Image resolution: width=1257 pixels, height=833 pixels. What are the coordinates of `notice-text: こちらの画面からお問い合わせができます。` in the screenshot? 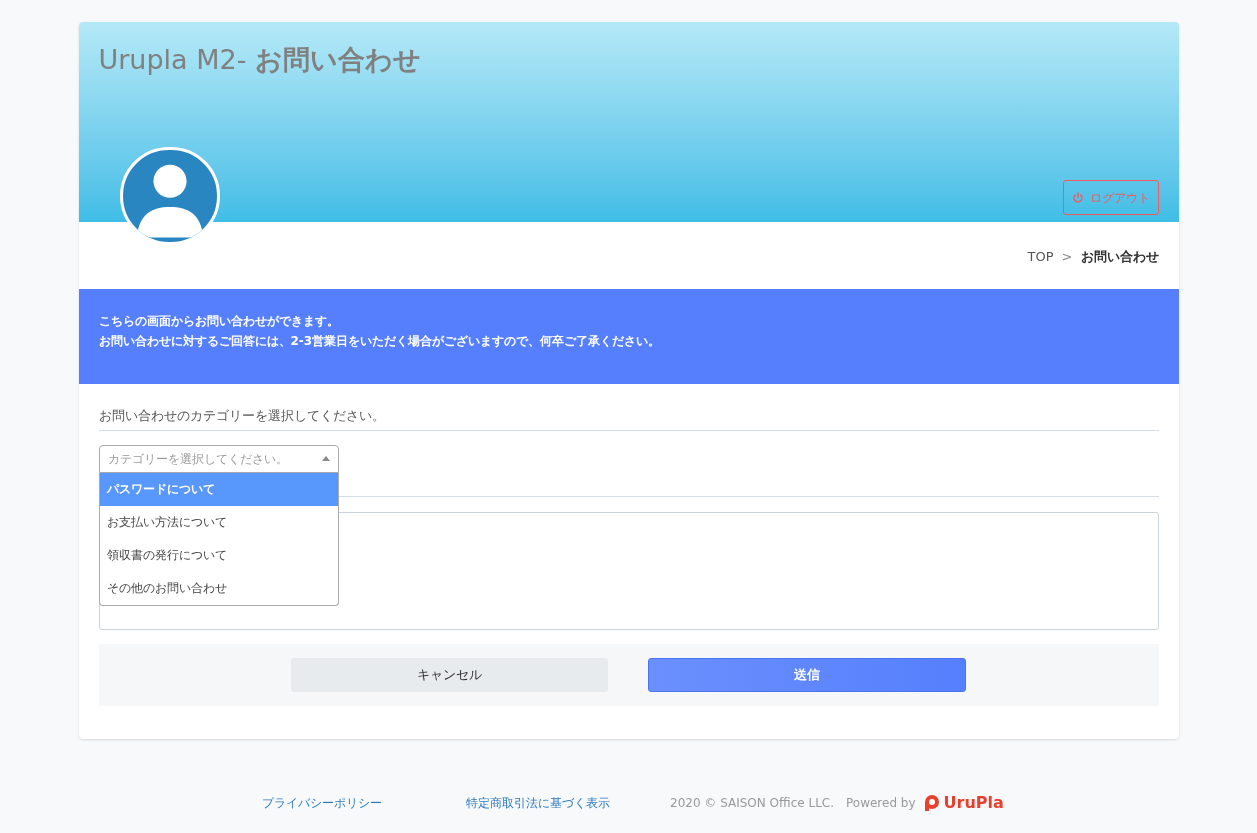 It's located at (219, 321).